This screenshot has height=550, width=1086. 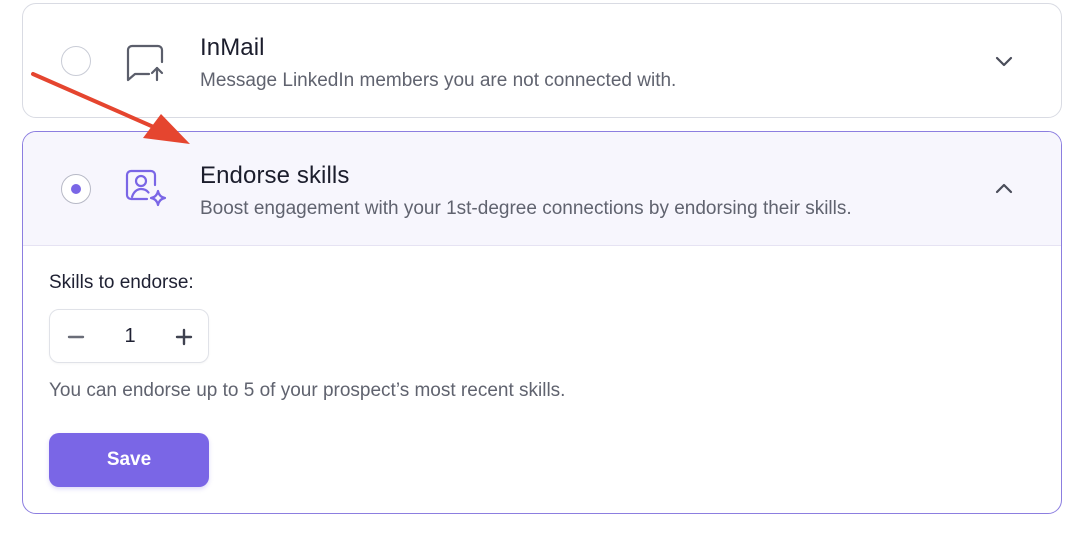 What do you see at coordinates (1004, 189) in the screenshot?
I see `chevron-up-icon` at bounding box center [1004, 189].